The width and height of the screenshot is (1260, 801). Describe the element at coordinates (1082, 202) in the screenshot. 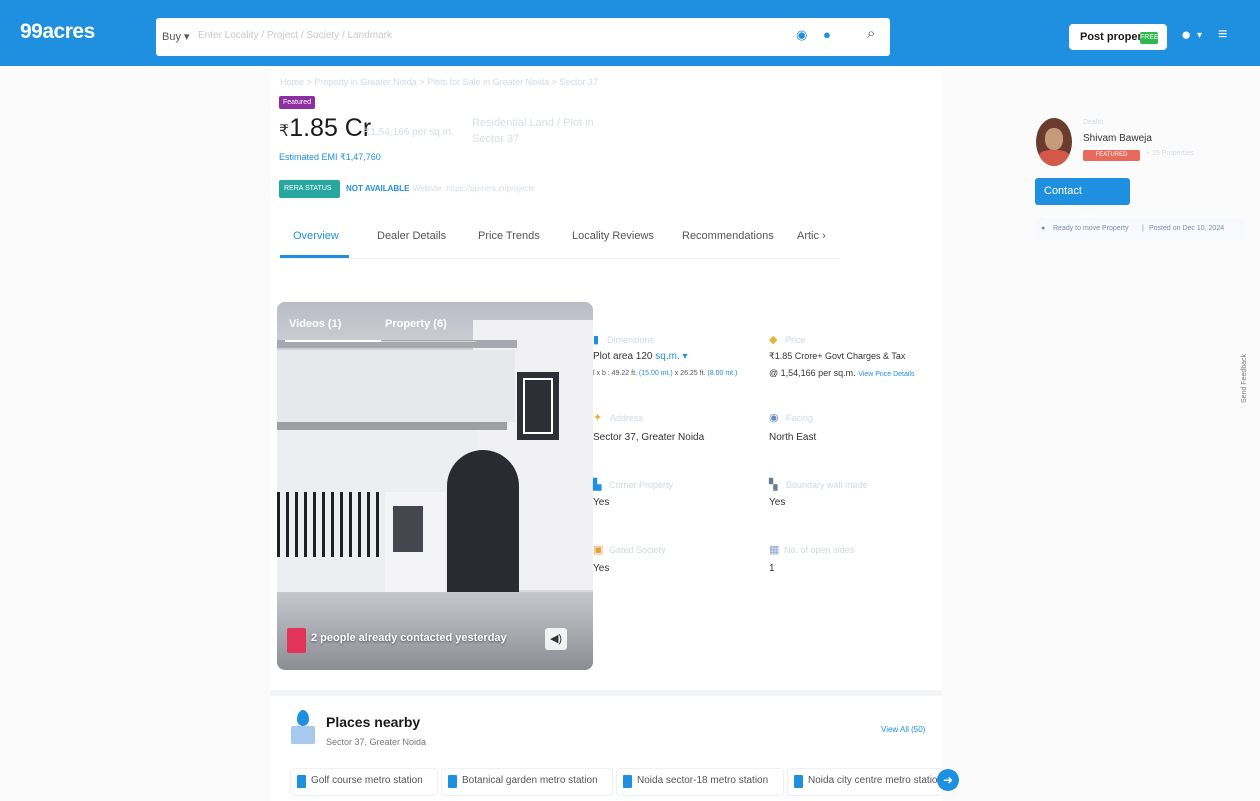

I see `contact-dealer-button: Contact DealerFREE` at that location.